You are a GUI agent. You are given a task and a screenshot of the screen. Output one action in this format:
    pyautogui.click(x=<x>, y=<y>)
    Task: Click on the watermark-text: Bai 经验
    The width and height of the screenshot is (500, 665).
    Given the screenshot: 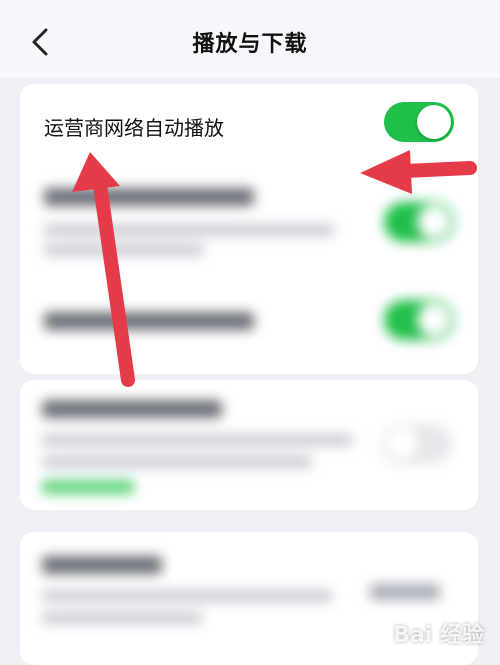 What is the action you would take?
    pyautogui.click(x=438, y=635)
    